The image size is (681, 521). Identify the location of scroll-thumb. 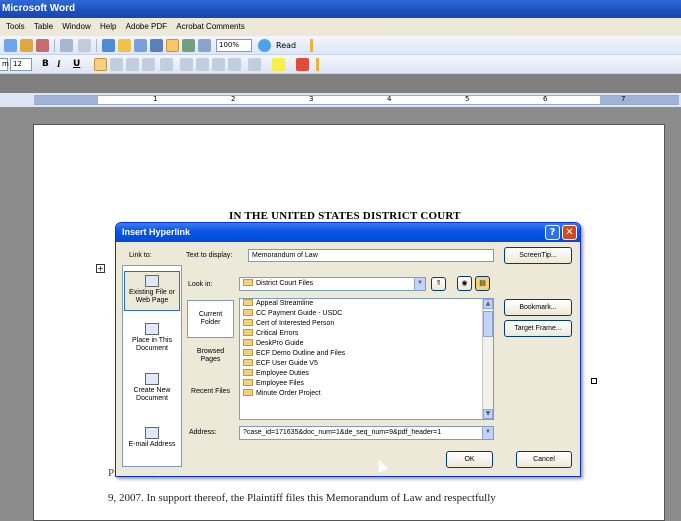
(488, 324).